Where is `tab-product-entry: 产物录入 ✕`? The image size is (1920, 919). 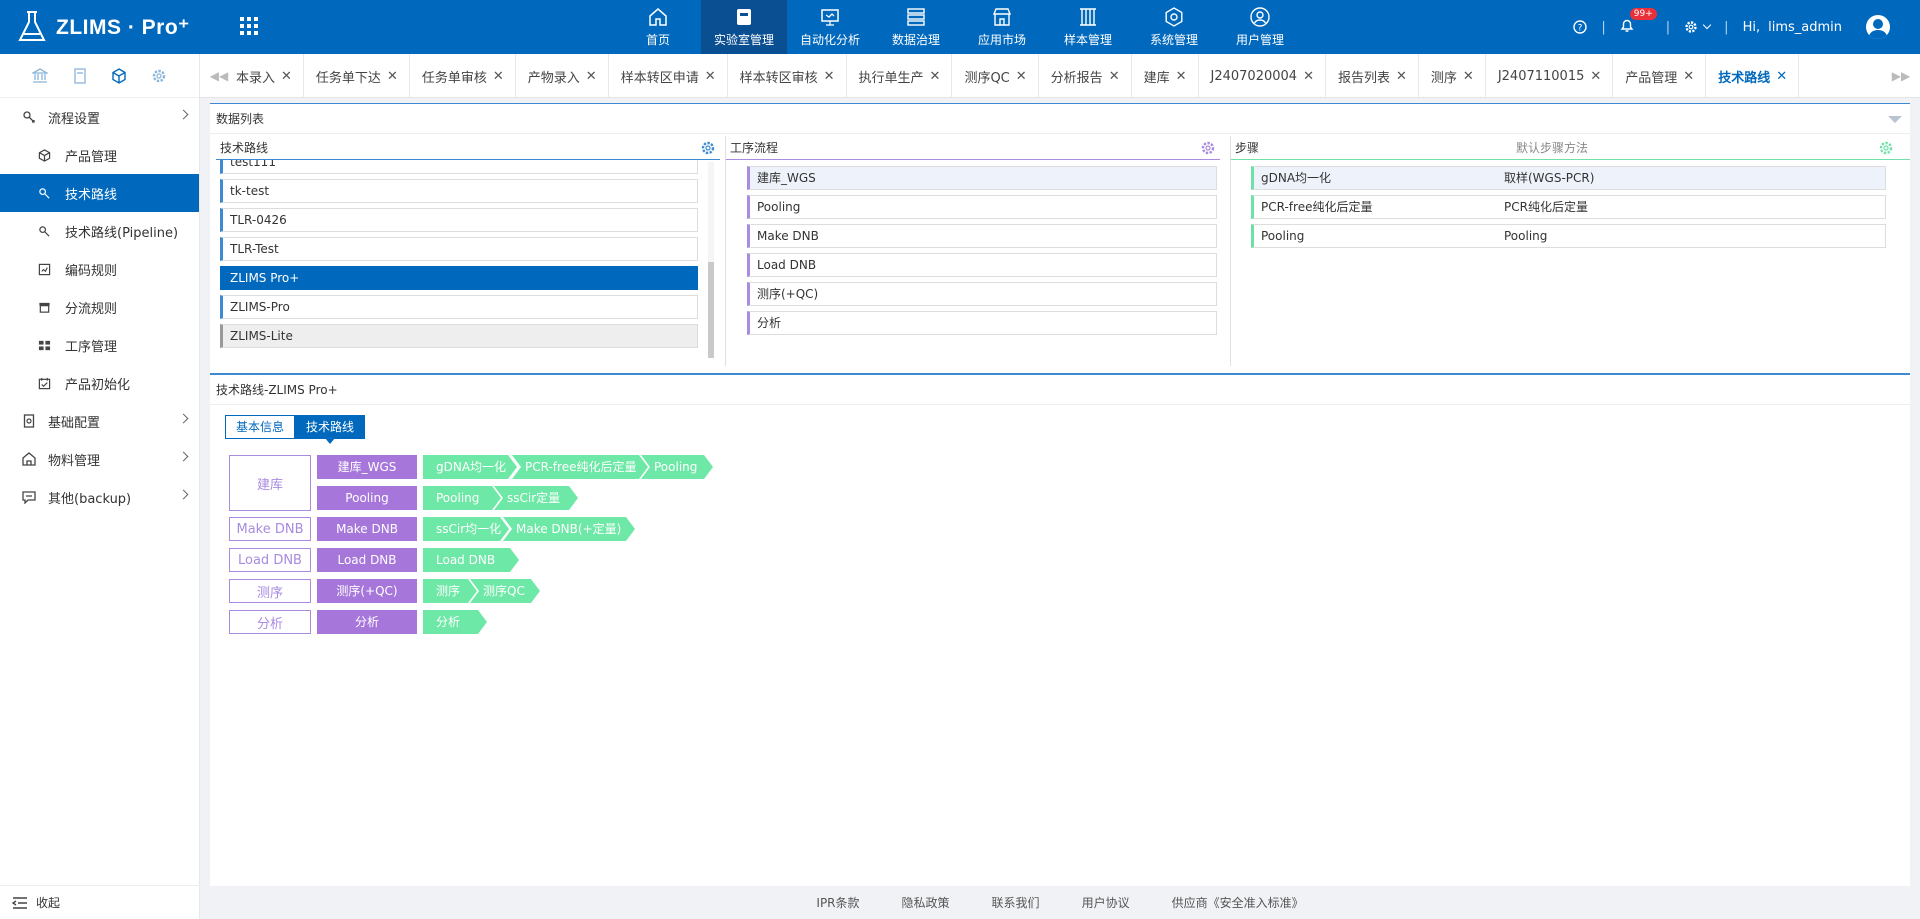 tab-product-entry: 产物录入 ✕ is located at coordinates (562, 76).